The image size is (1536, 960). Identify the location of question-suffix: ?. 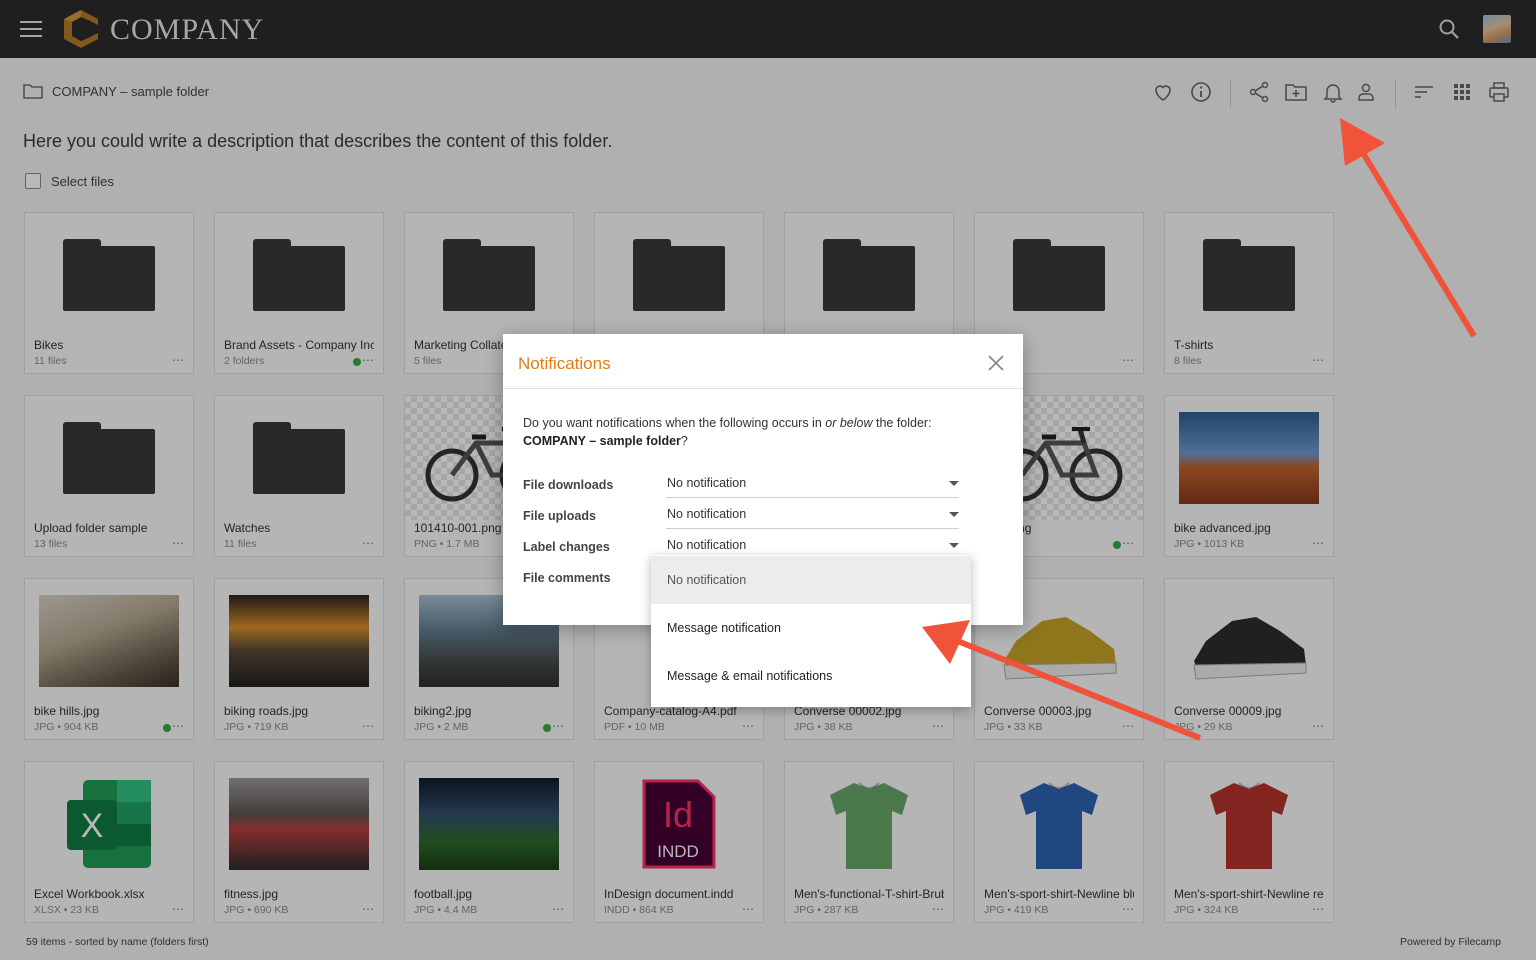
(684, 441).